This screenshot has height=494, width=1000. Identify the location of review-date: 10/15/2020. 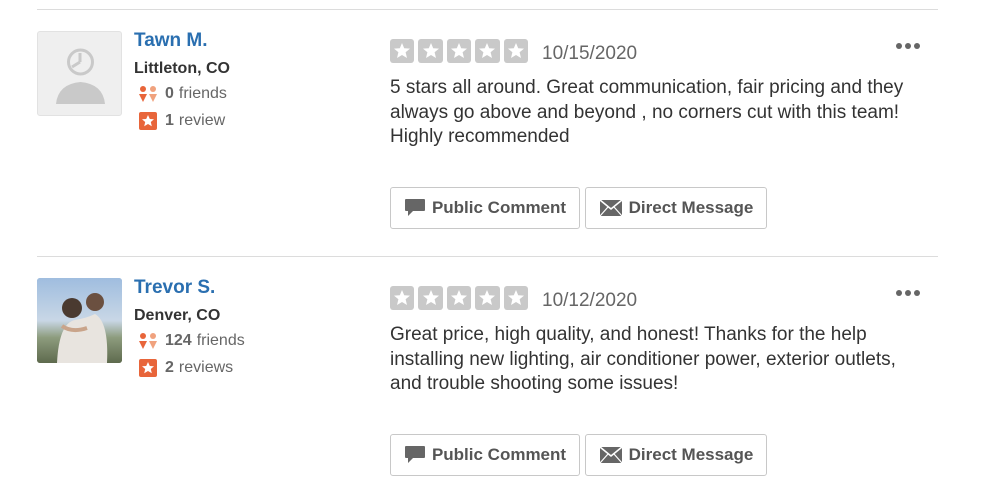
(590, 53).